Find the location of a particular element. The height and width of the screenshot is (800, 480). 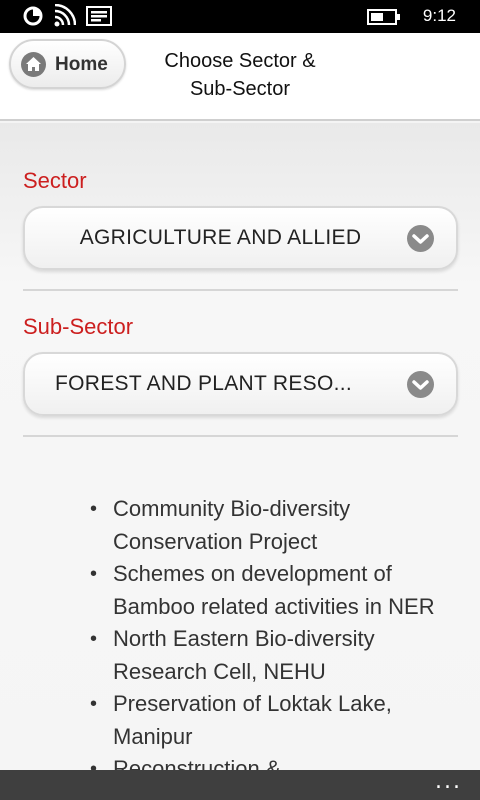

data-sense-icon is located at coordinates (33, 16).